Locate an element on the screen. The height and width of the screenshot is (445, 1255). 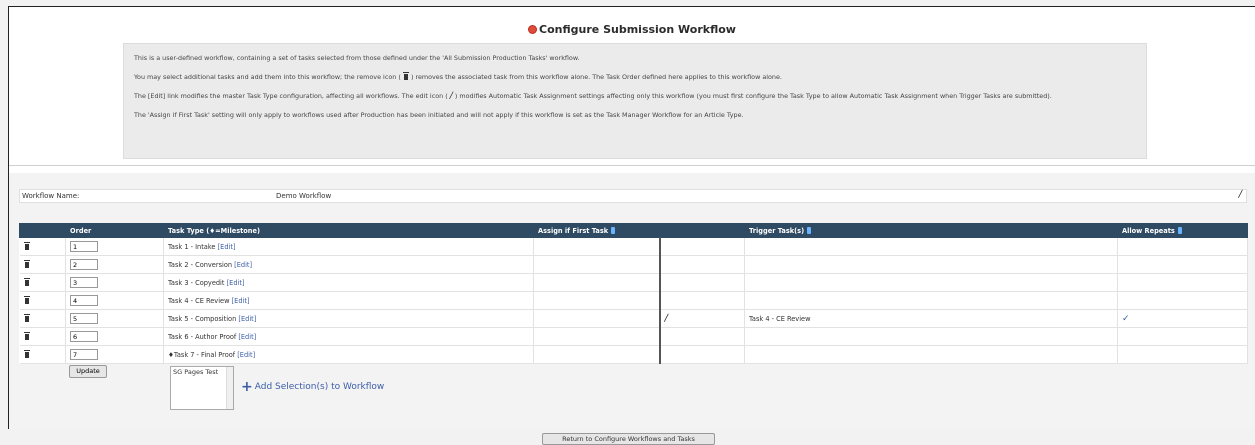
page-title-text: Configure Submission Workflow is located at coordinates (637, 29).